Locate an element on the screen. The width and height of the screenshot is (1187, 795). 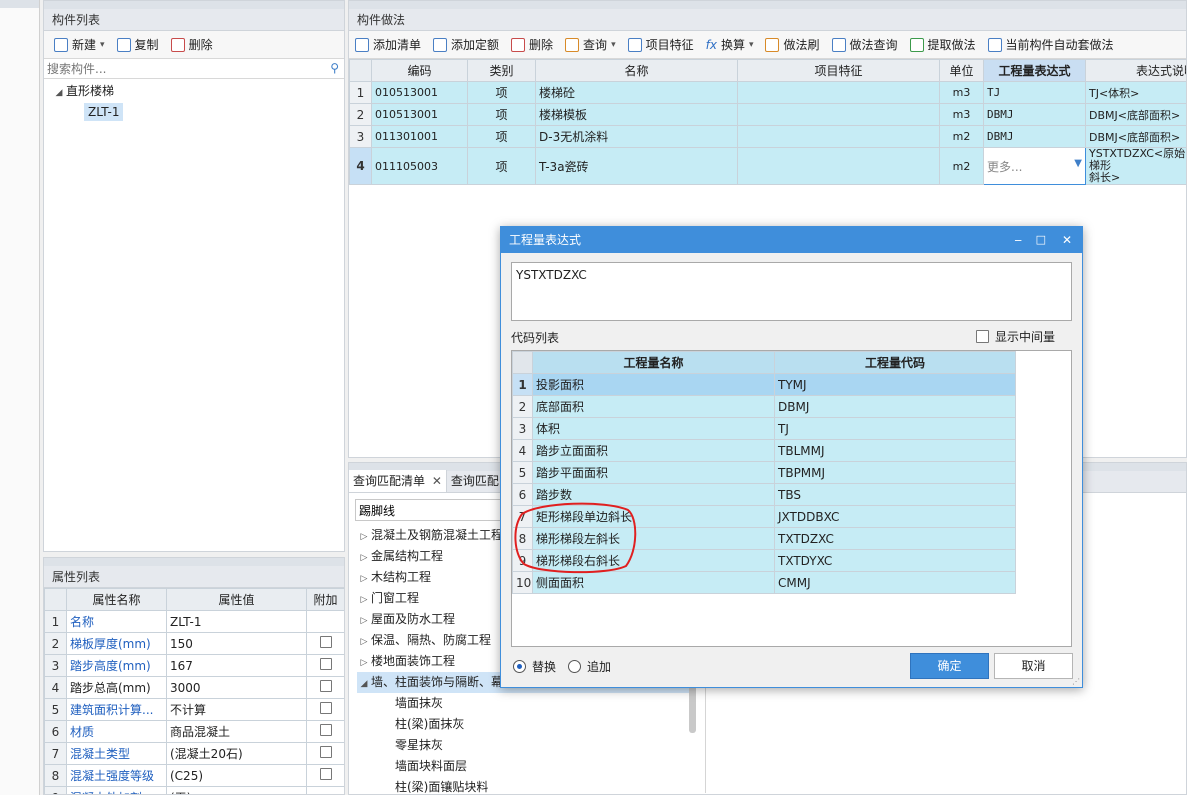
tree-node-zlt1: ZLT-1 is located at coordinates (194, 112).